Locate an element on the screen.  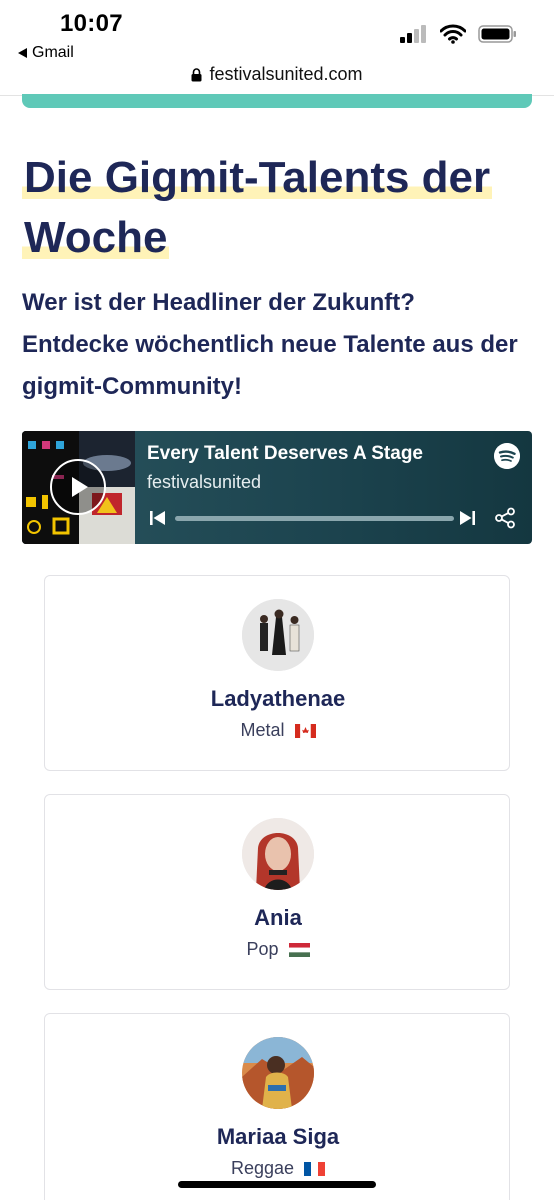
genre-label: Metal is located at coordinates (262, 730).